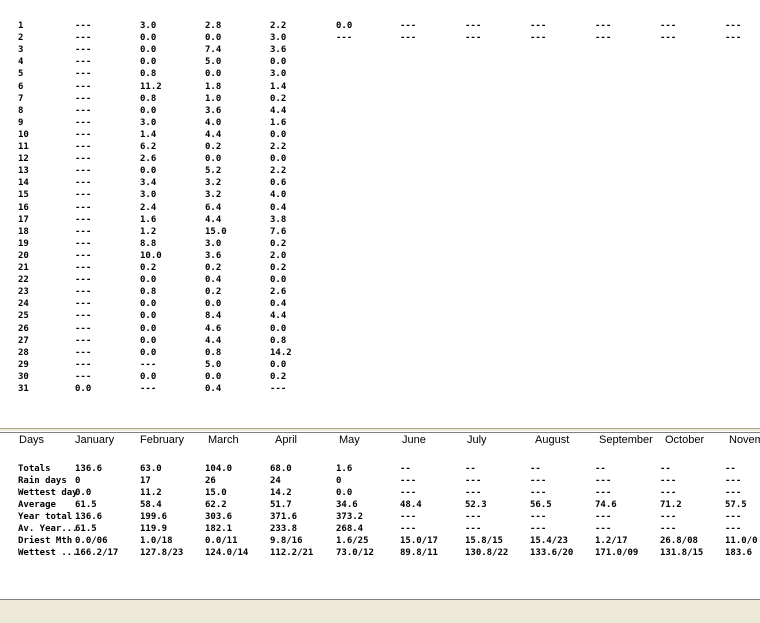  What do you see at coordinates (487, 553) in the screenshot?
I see `summary-cell: 130.8/22` at bounding box center [487, 553].